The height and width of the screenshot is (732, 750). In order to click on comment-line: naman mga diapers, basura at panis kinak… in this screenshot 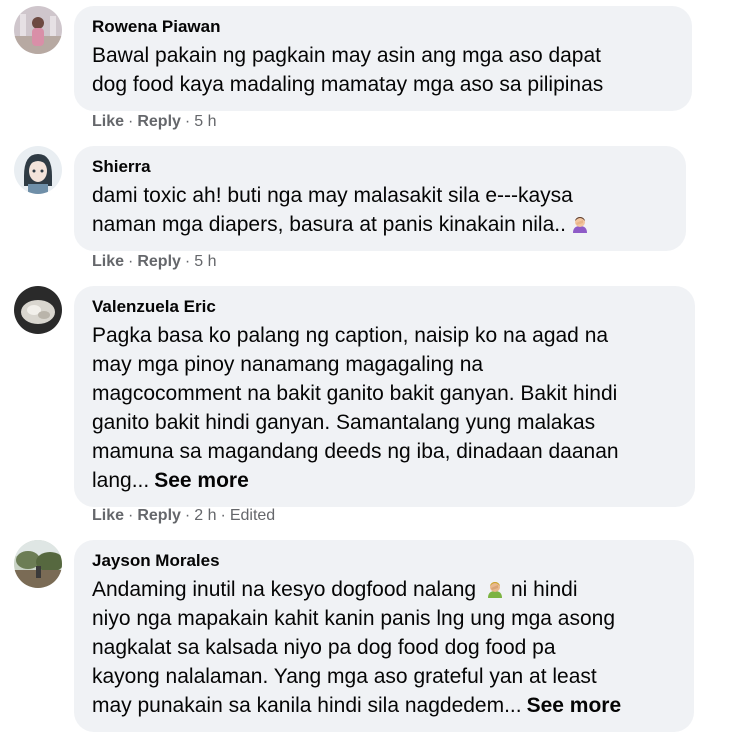, I will do `click(379, 224)`.